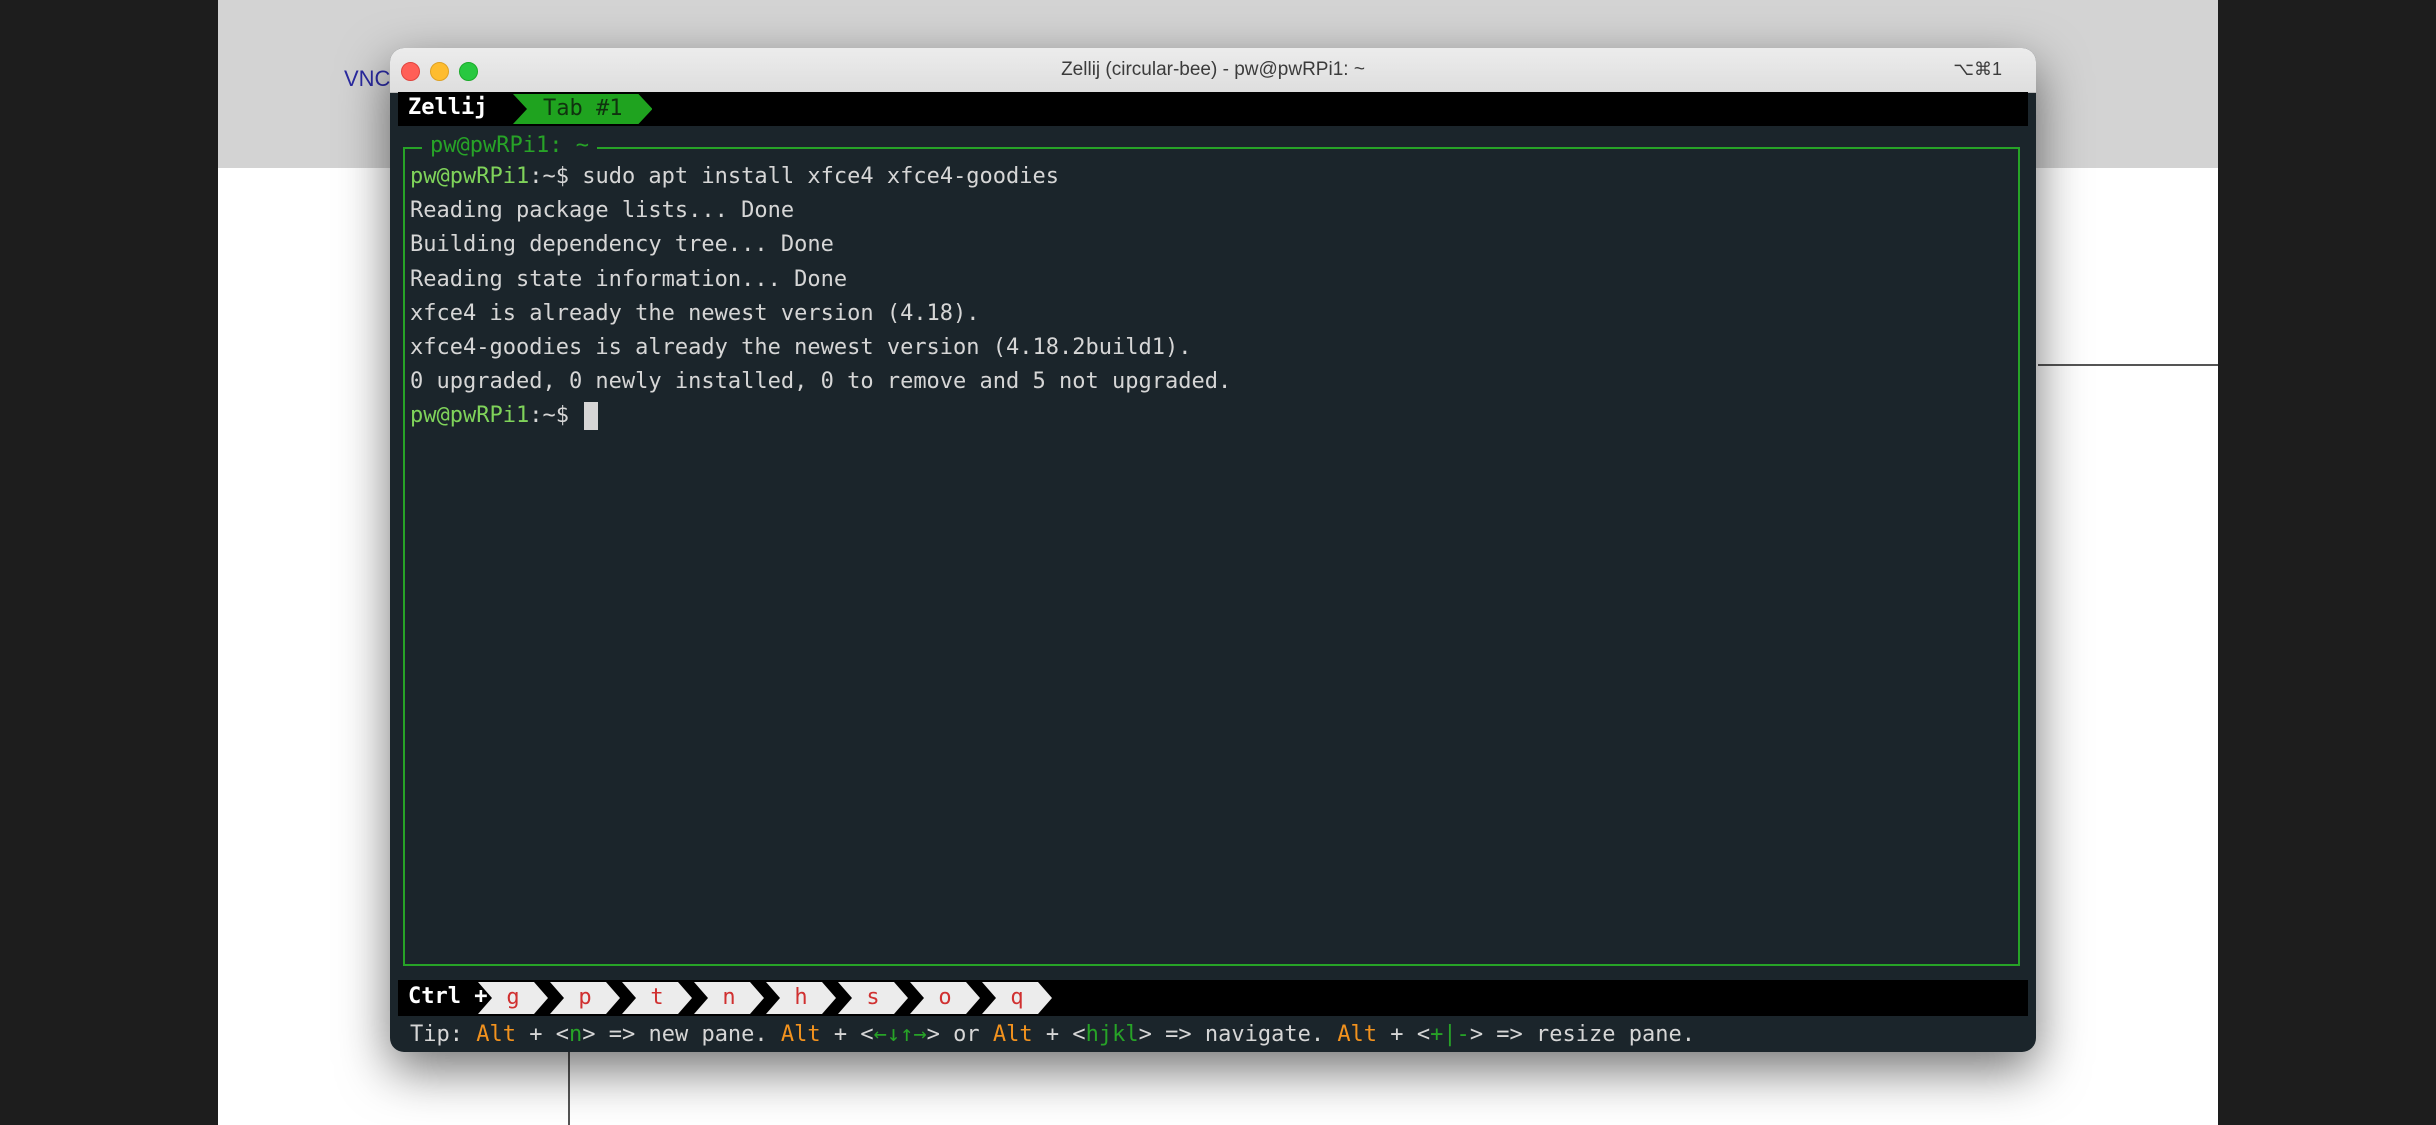  I want to click on key-h-move: h, so click(801, 998).